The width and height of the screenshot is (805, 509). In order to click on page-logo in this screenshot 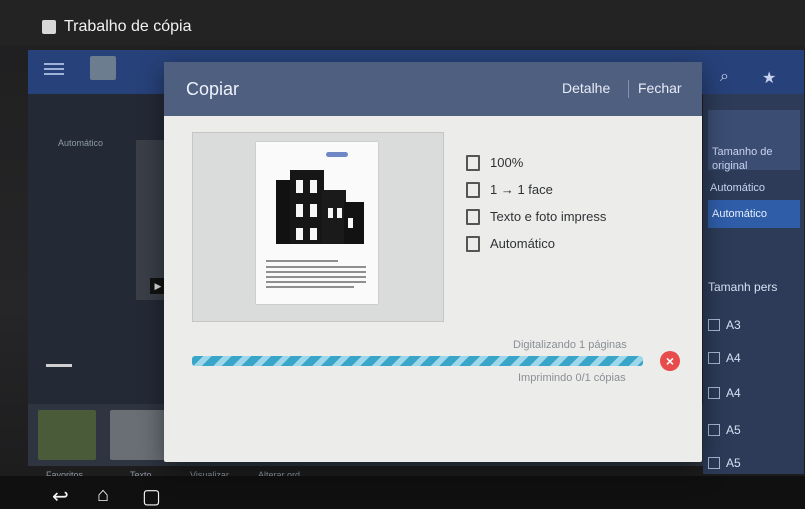, I will do `click(337, 154)`.